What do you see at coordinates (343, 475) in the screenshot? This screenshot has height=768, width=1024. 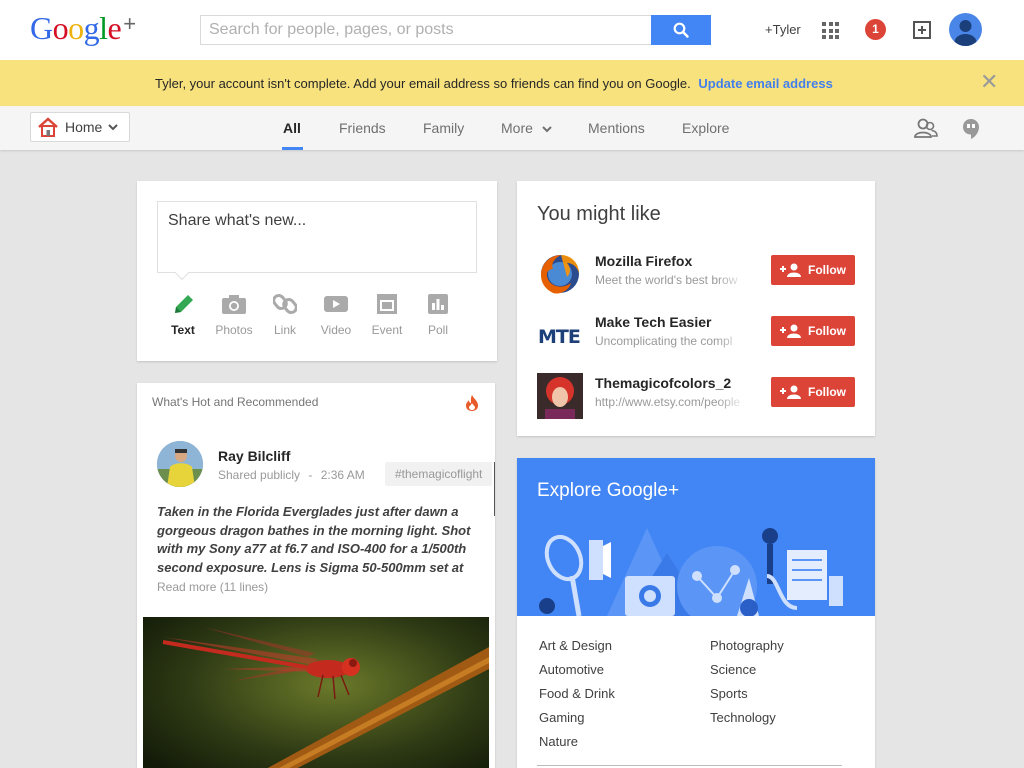 I see `post-timestamp: 2:36 AM` at bounding box center [343, 475].